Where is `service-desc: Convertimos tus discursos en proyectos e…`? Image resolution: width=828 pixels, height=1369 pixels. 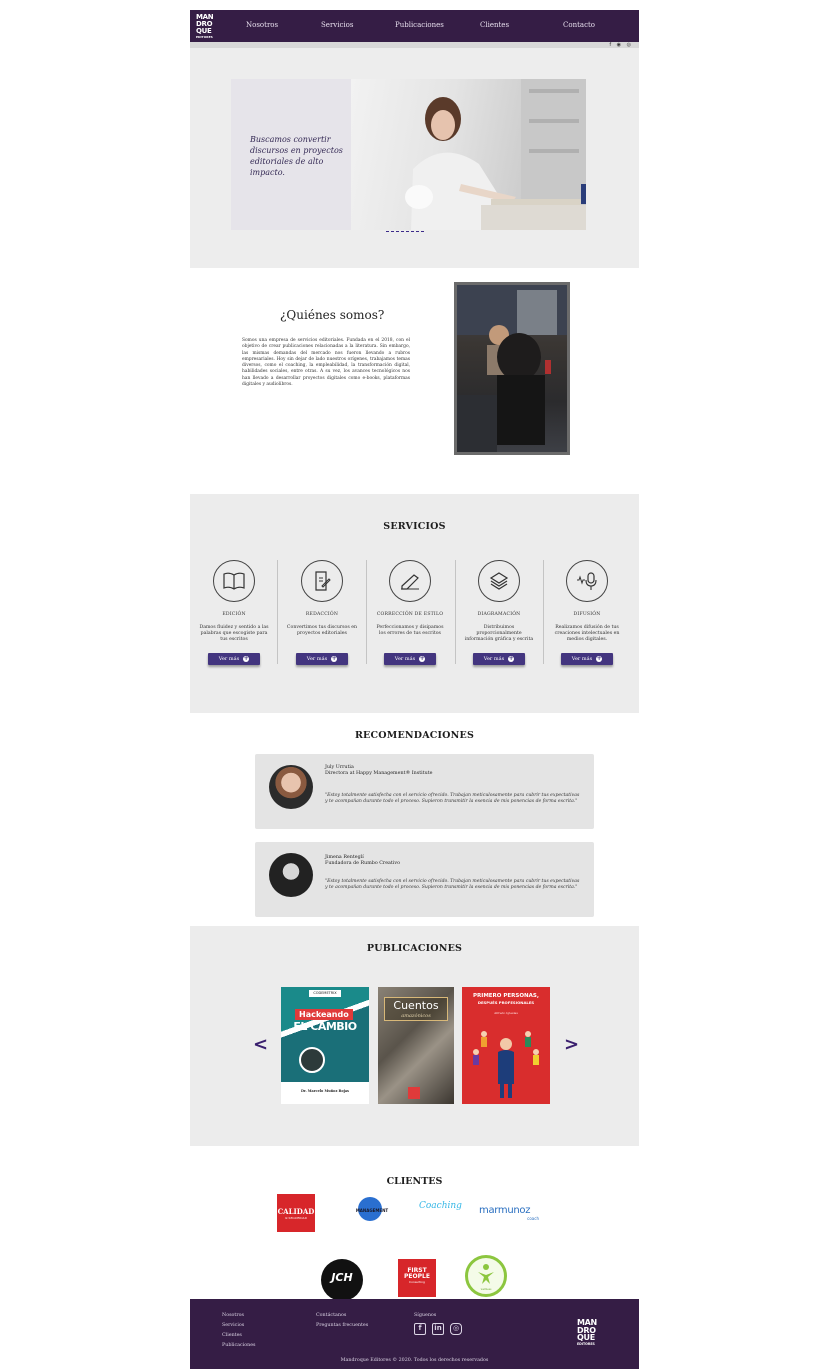
service-desc: Convertimos tus discursos en proyectos e… is located at coordinates (322, 630).